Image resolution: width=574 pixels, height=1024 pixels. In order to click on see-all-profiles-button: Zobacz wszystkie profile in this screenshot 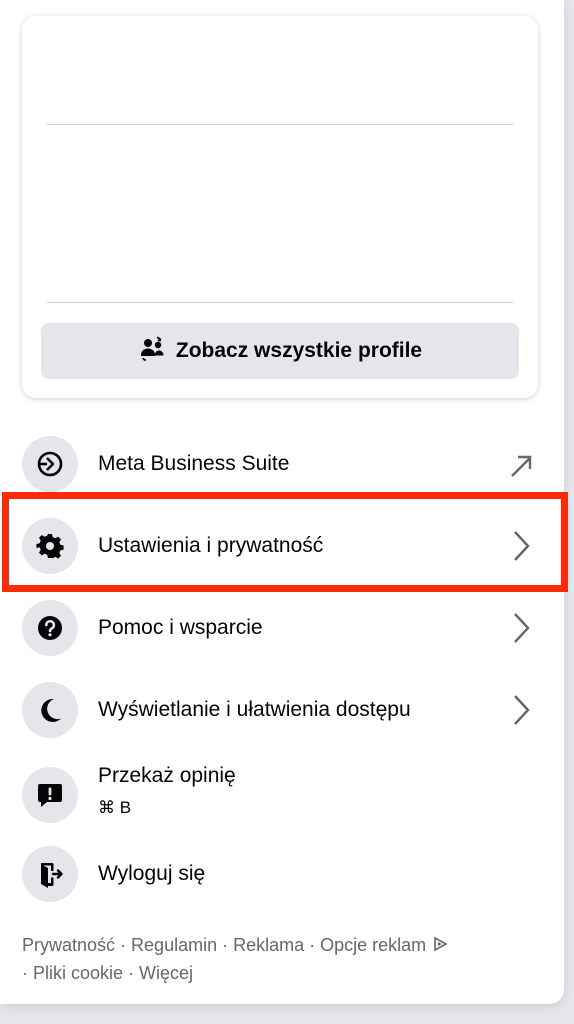, I will do `click(280, 351)`.